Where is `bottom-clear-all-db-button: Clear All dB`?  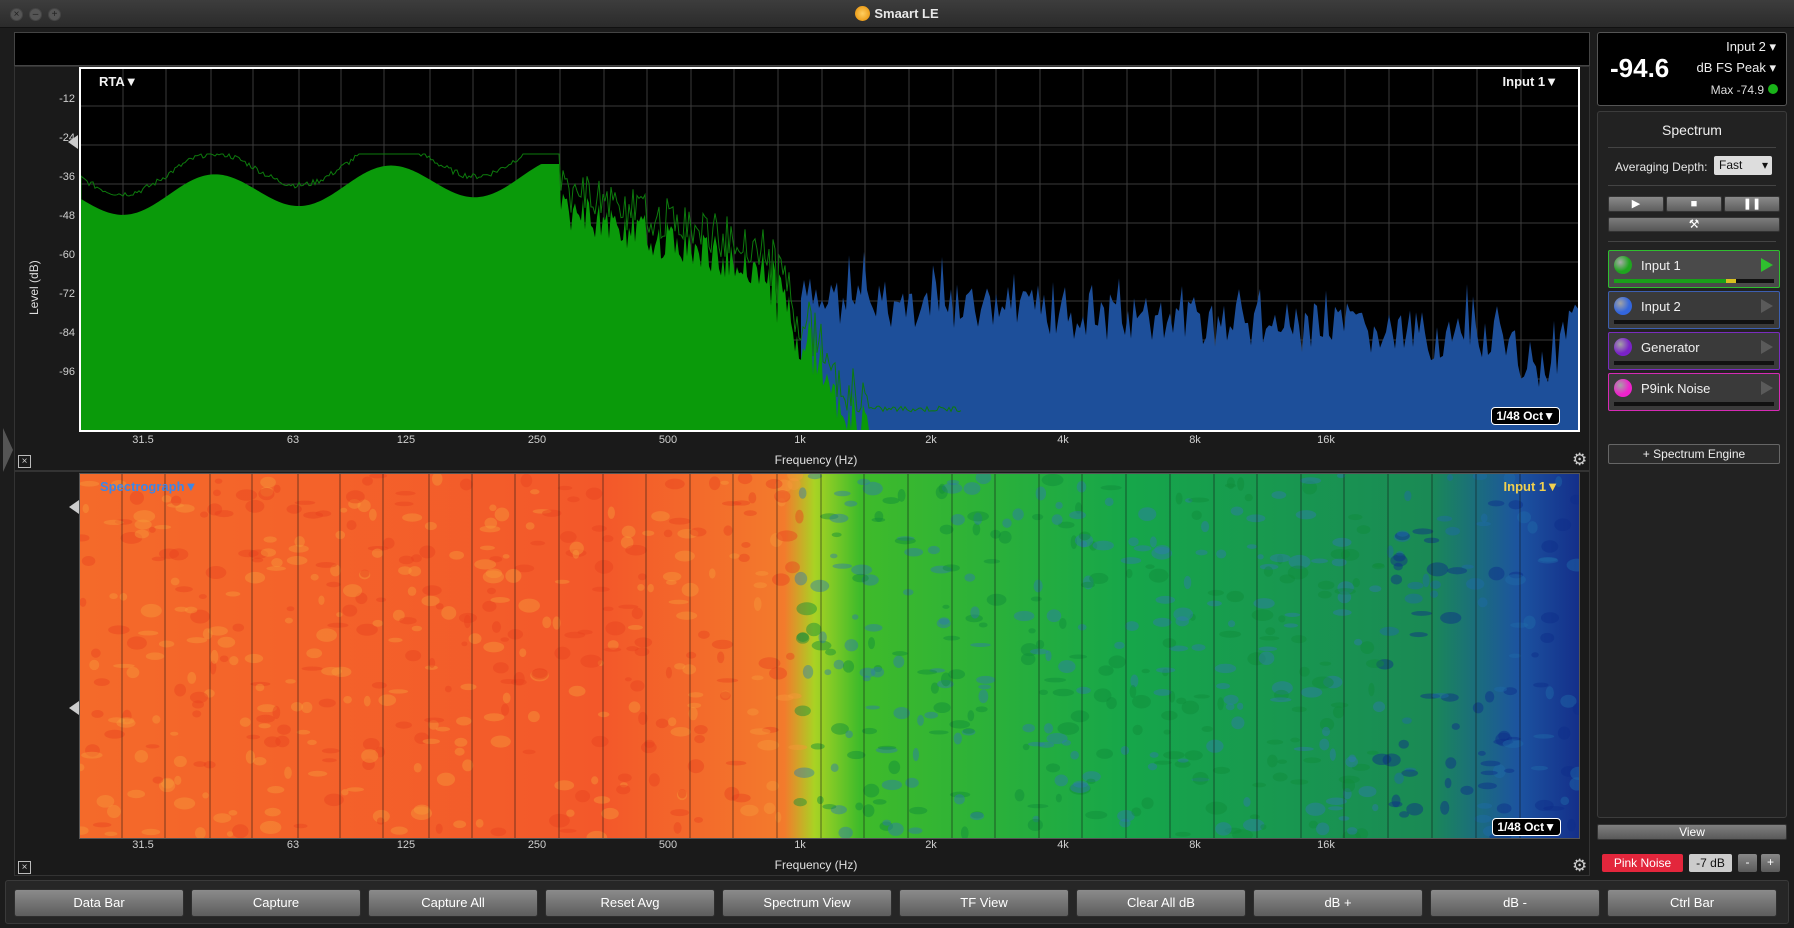 bottom-clear-all-db-button: Clear All dB is located at coordinates (1161, 903).